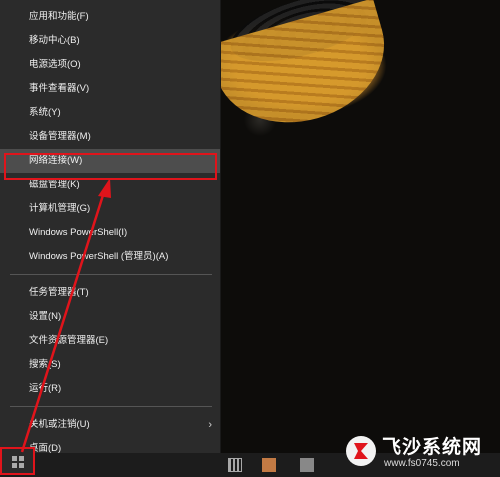 This screenshot has width=500, height=477. Describe the element at coordinates (110, 17) in the screenshot. I see `menu-item-apps-features: 应用和功能(F)` at that location.